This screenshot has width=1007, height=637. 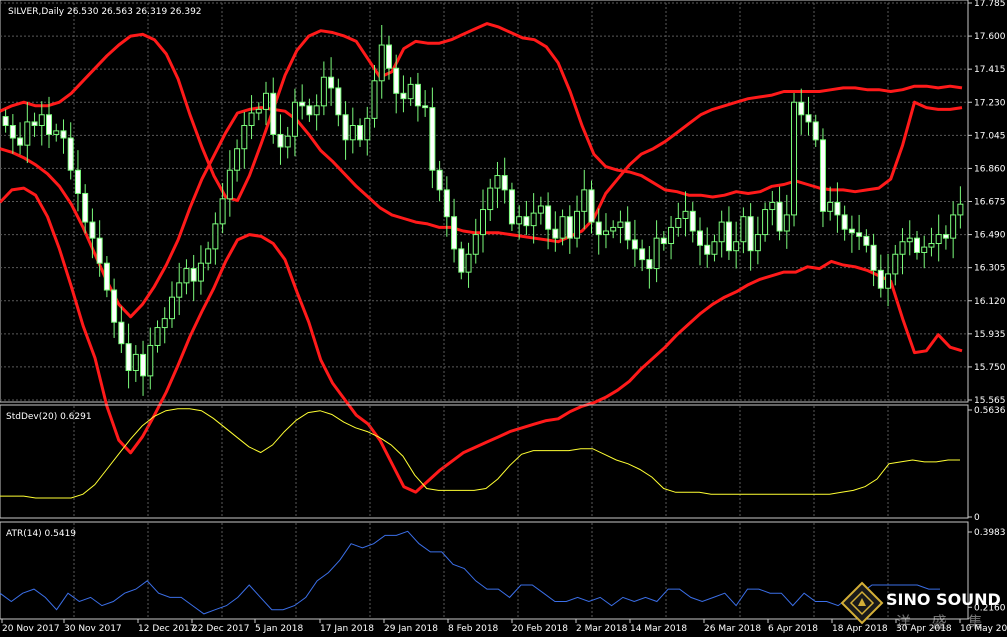 What do you see at coordinates (990, 103) in the screenshot?
I see `price-tick-label: 17.230` at bounding box center [990, 103].